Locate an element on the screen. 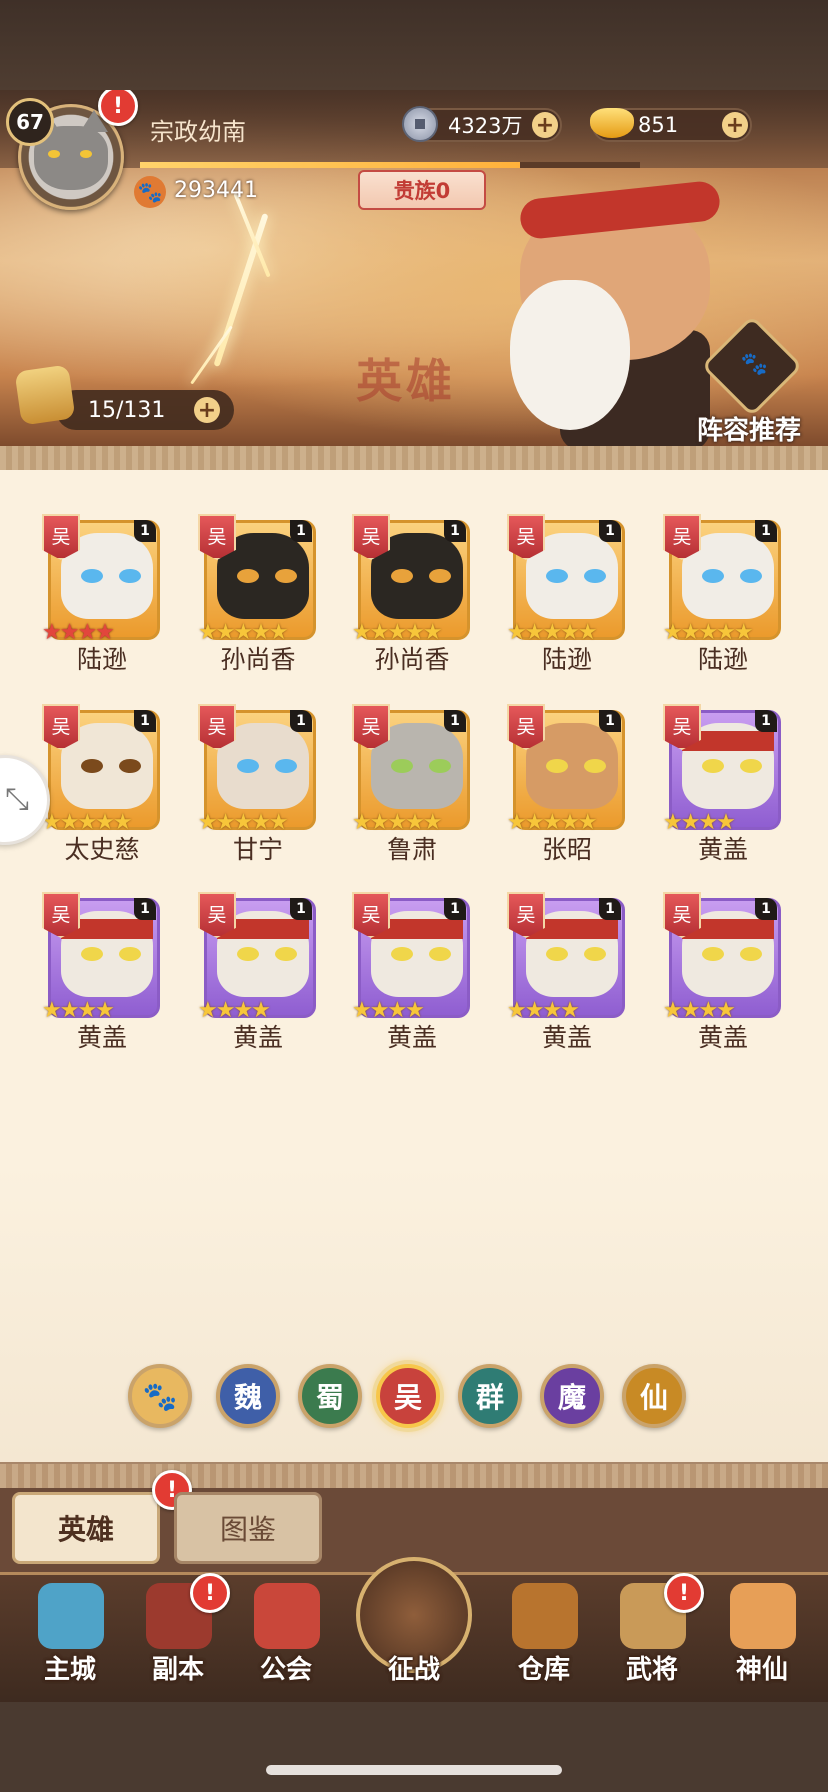  add-hero-slots-button: + is located at coordinates (207, 410).